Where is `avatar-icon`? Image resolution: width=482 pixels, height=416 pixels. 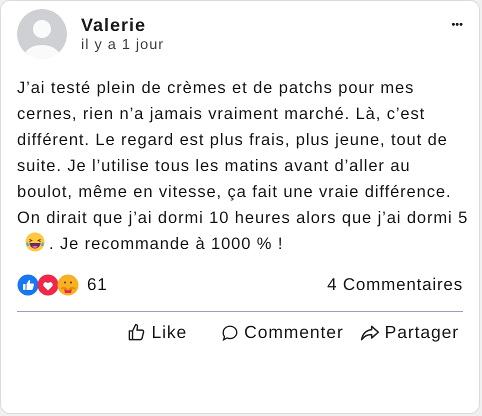
avatar-icon is located at coordinates (42, 34).